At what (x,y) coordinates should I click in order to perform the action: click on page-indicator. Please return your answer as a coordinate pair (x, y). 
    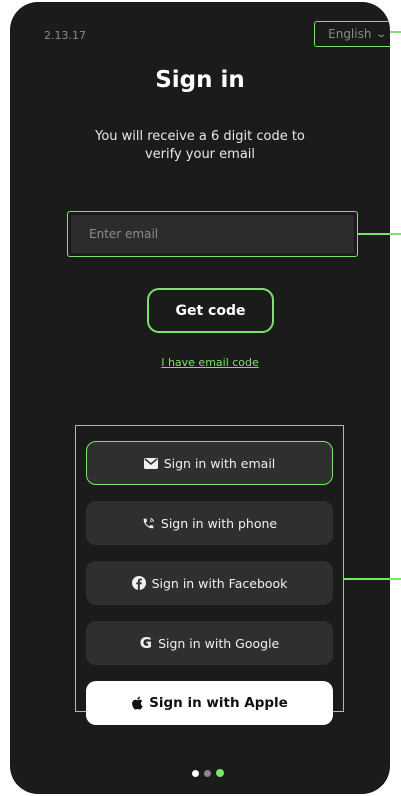
    Looking at the image, I should click on (208, 773).